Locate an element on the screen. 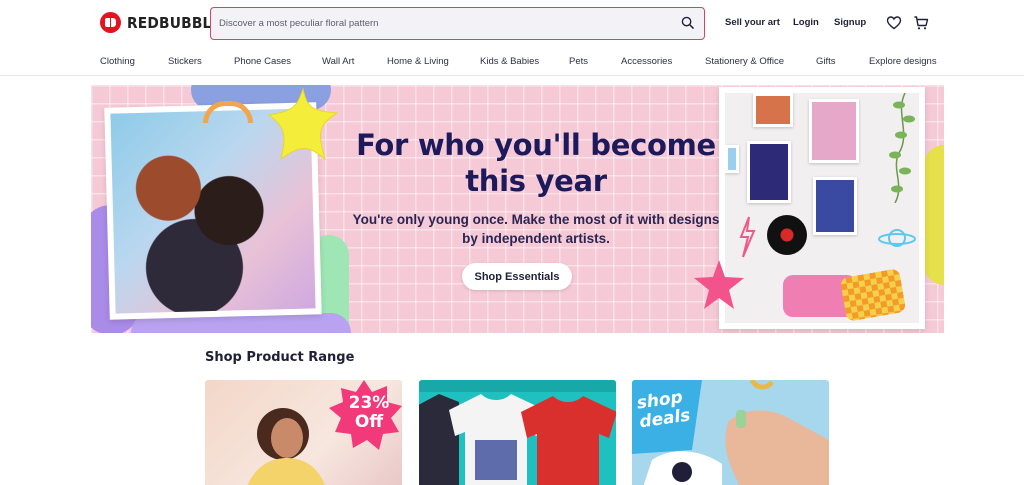  card-image is located at coordinates (517, 439).